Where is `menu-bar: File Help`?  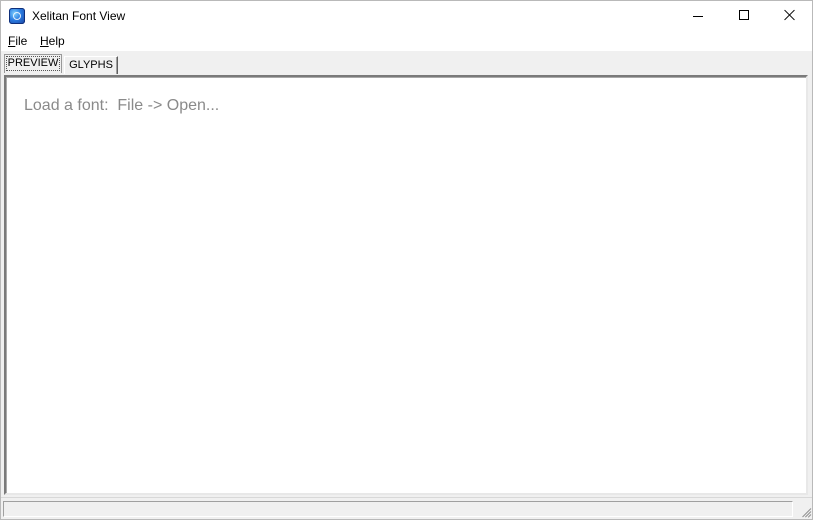 menu-bar: File Help is located at coordinates (406, 41).